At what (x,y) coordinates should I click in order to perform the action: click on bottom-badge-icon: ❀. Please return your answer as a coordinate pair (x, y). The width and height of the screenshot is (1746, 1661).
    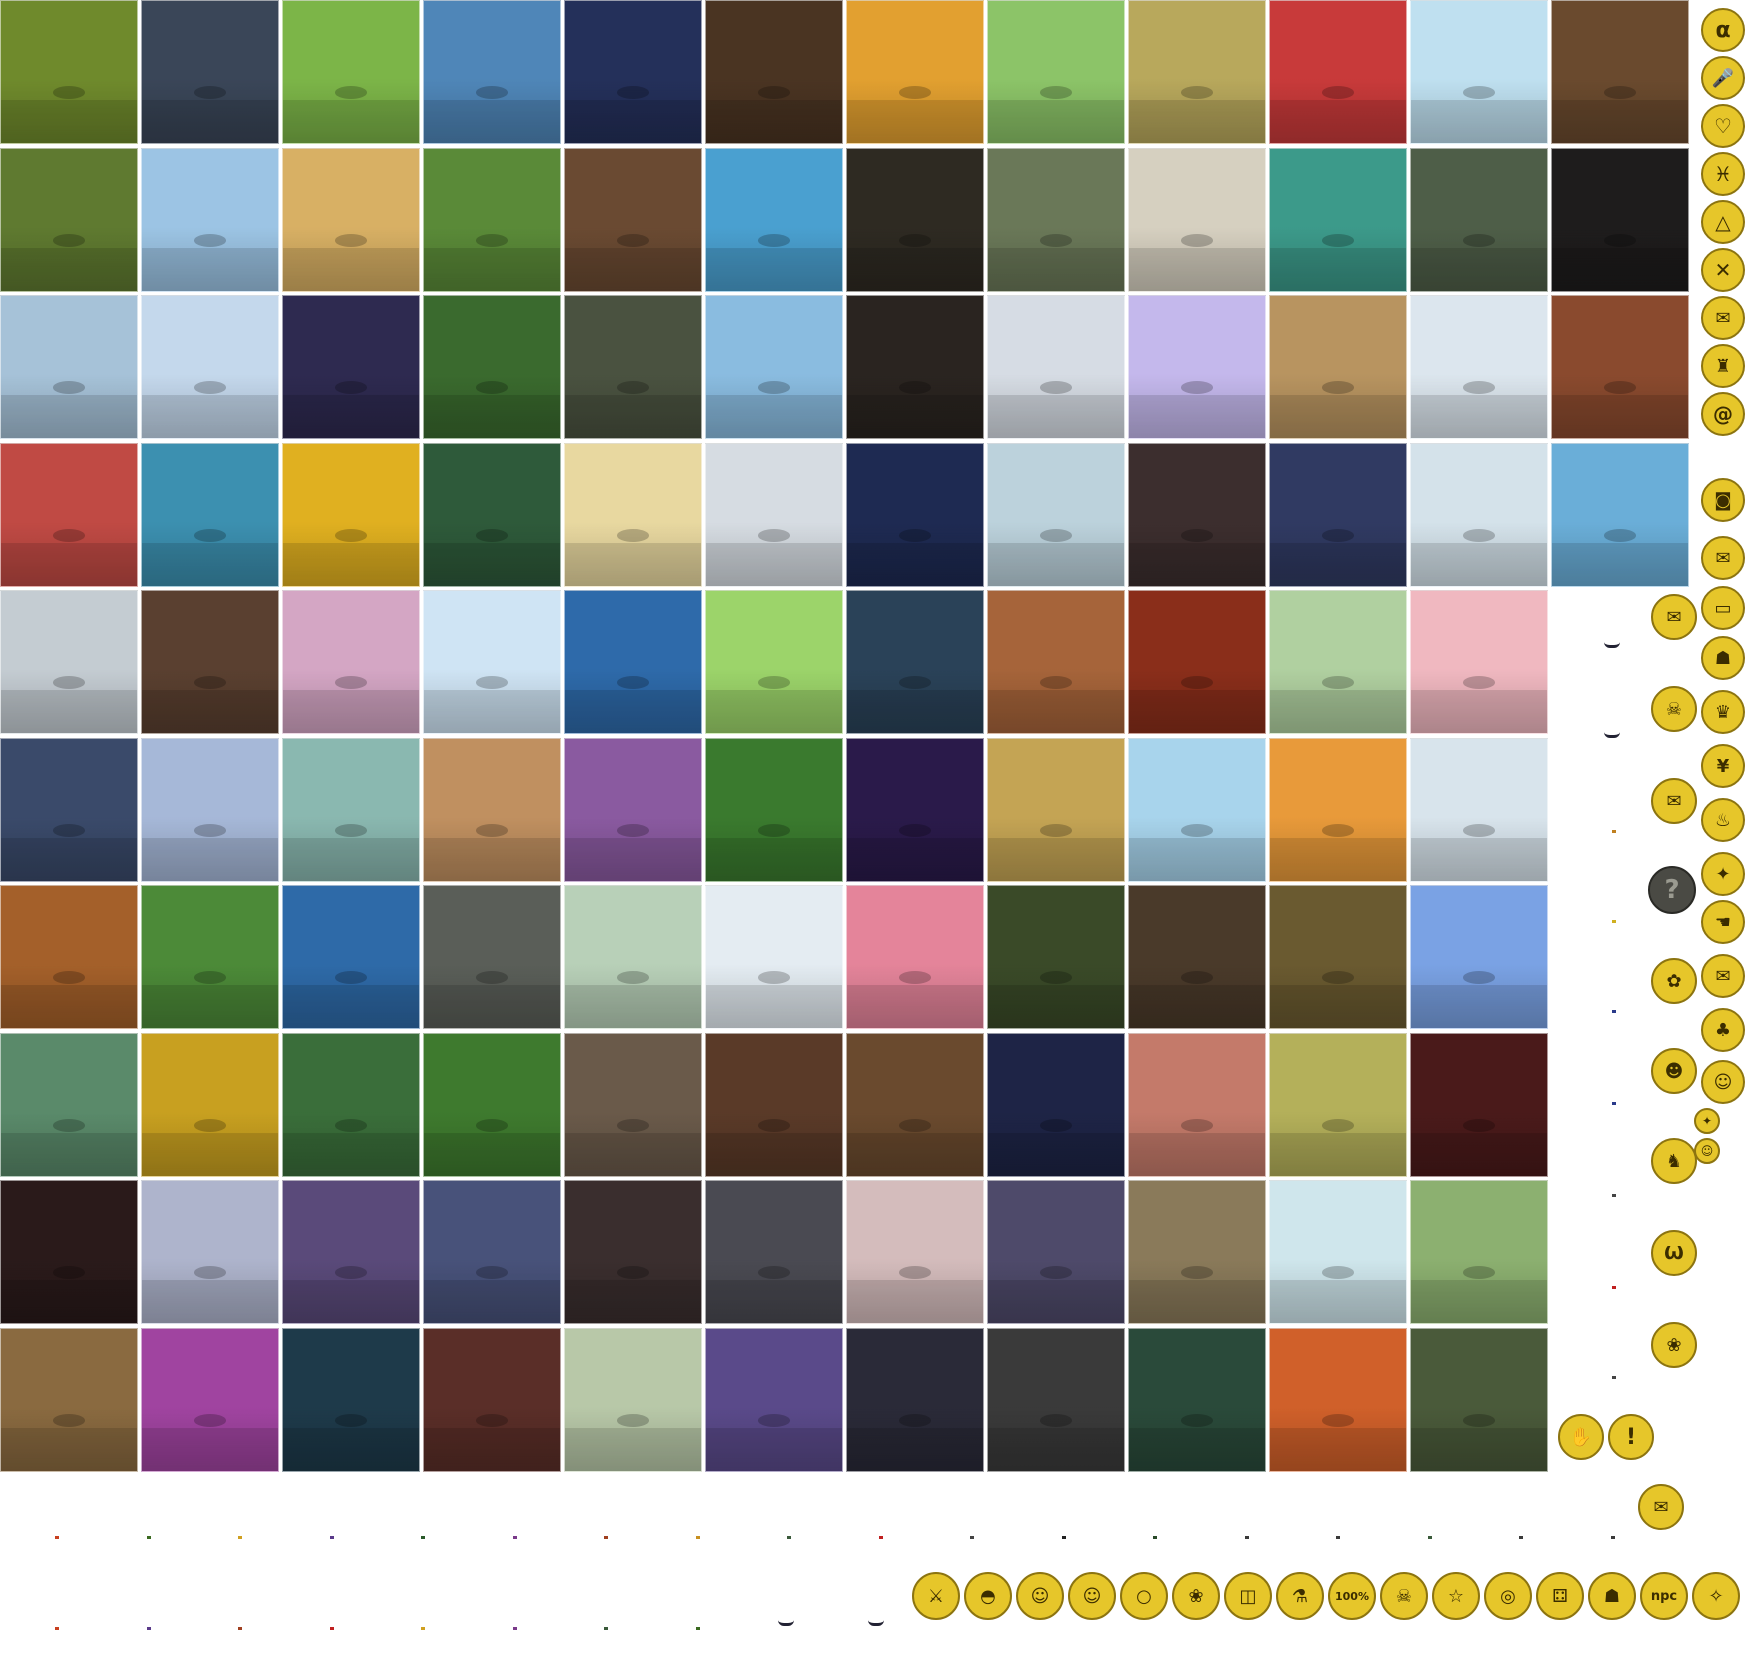
    Looking at the image, I should click on (1196, 1596).